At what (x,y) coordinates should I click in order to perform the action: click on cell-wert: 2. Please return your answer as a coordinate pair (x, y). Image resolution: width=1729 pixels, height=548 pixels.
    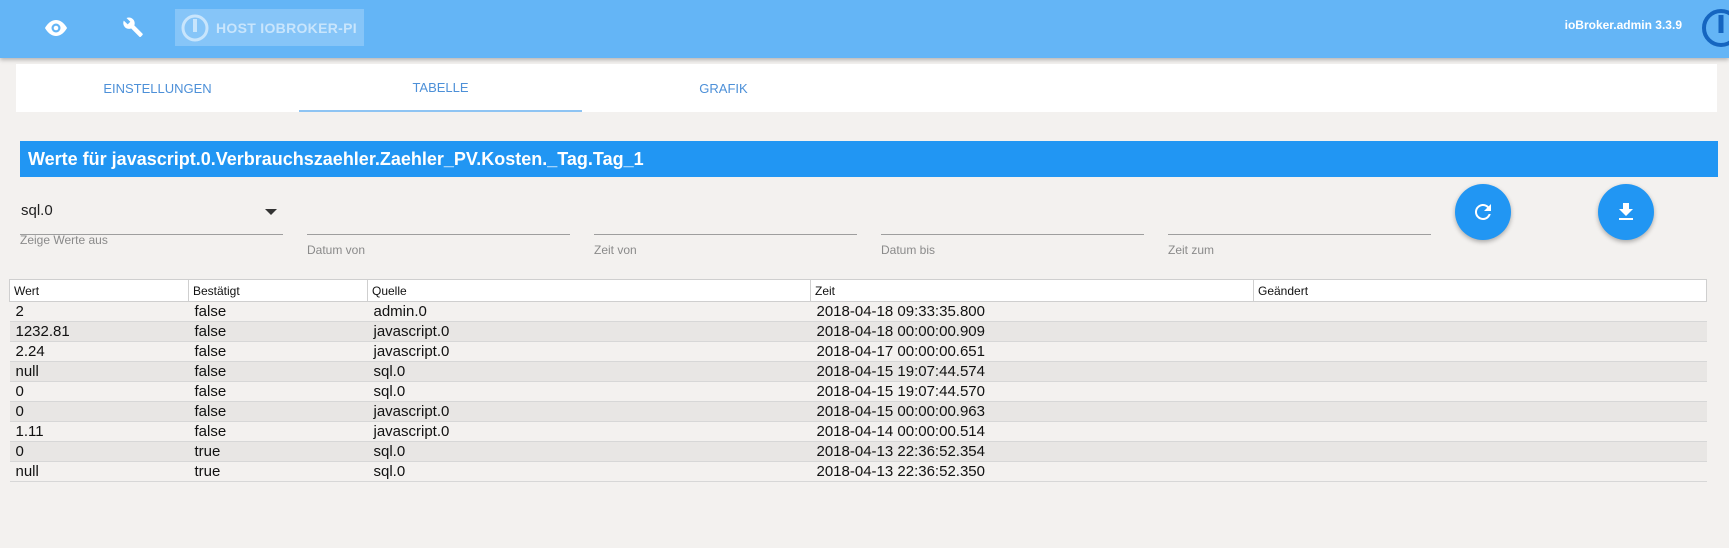
    Looking at the image, I should click on (99, 311).